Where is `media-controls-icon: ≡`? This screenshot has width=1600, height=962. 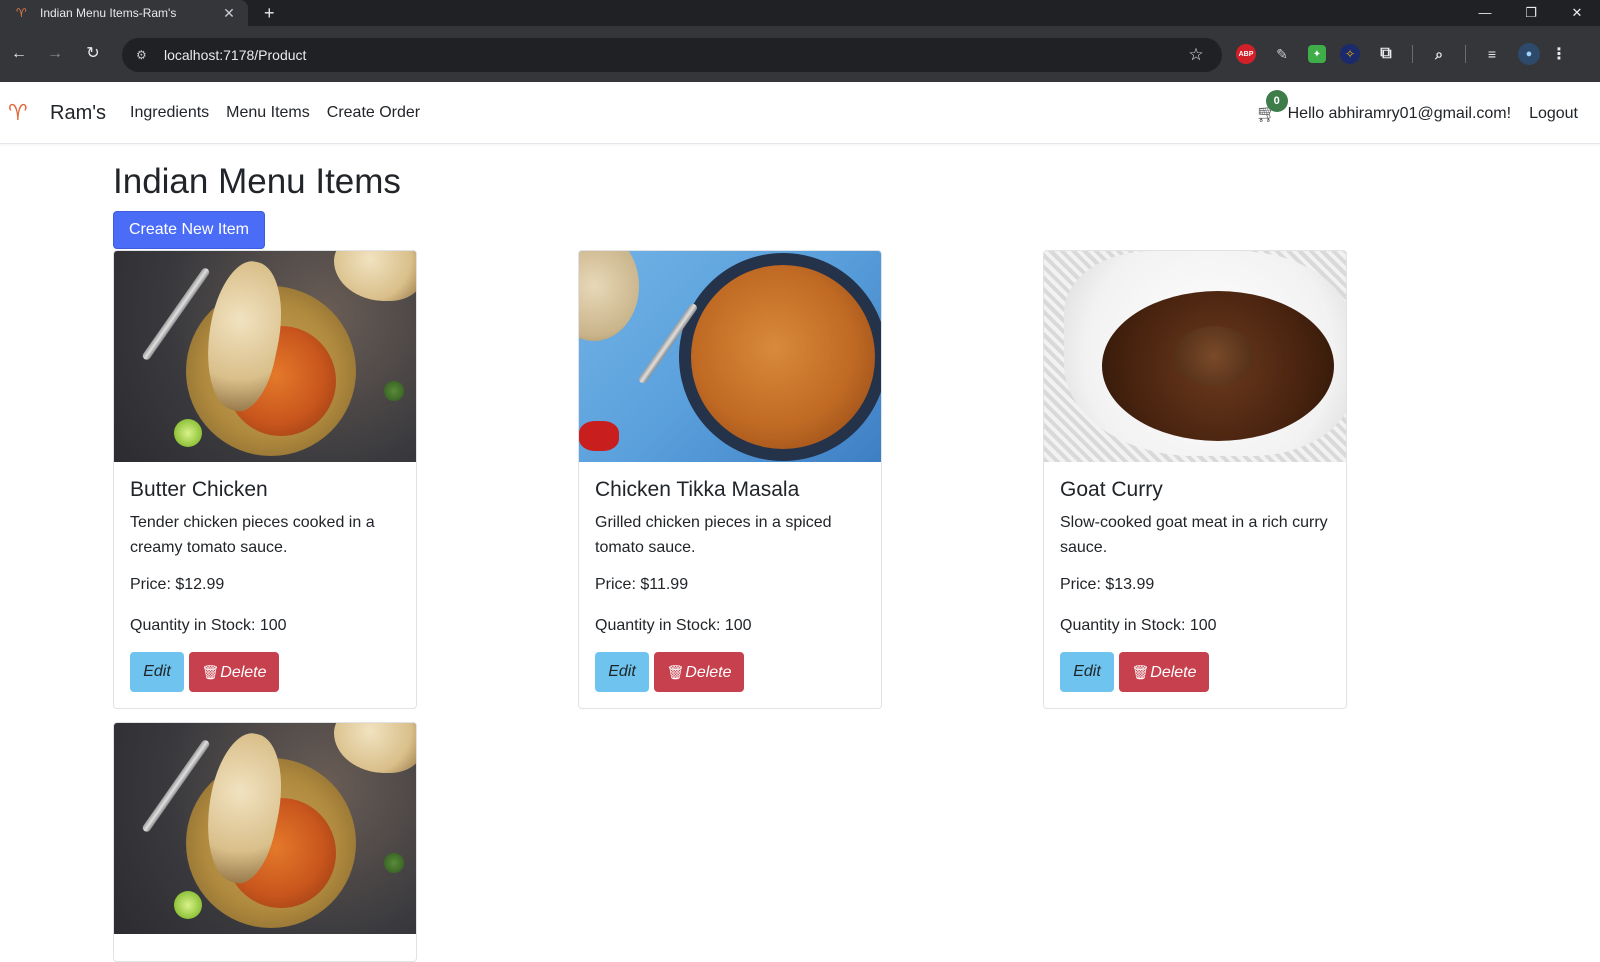
media-controls-icon: ≡ is located at coordinates (1492, 54).